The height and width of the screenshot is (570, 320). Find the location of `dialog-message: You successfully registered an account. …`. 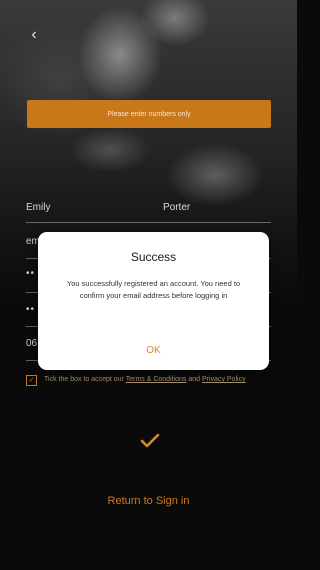

dialog-message: You successfully registered an account. … is located at coordinates (153, 289).